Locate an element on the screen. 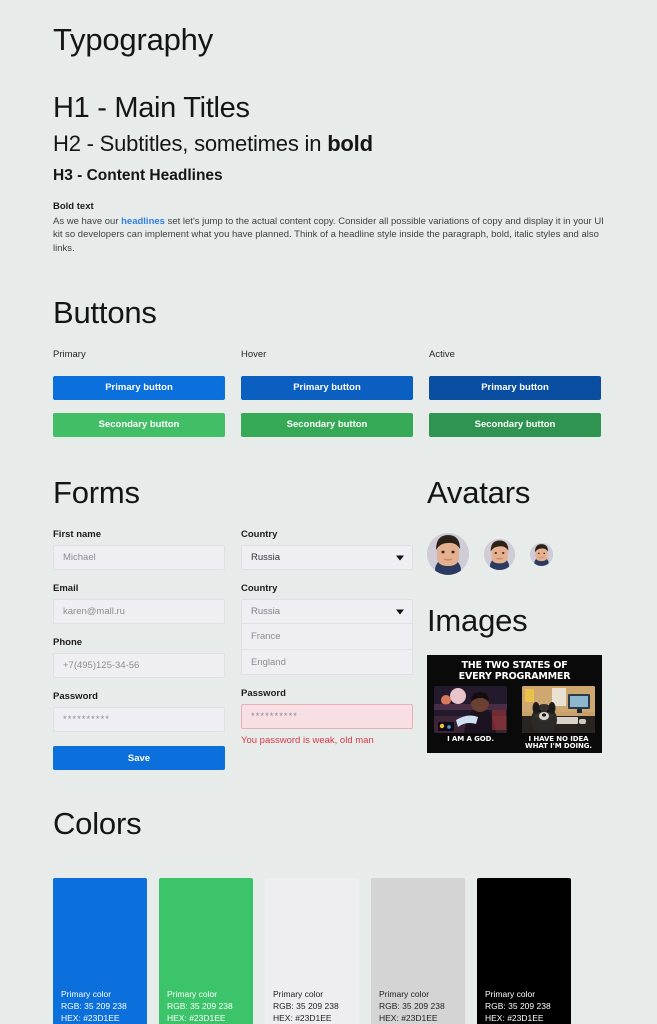 This screenshot has height=1024, width=657. heading-h2-bold: bold is located at coordinates (350, 143).